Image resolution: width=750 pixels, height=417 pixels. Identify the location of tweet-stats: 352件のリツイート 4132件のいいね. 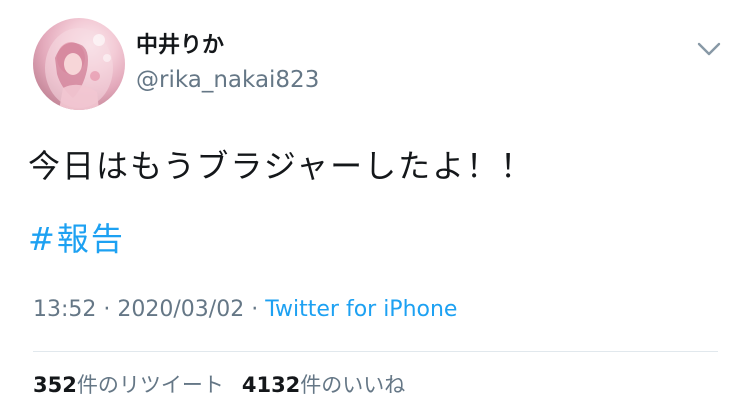
(219, 385).